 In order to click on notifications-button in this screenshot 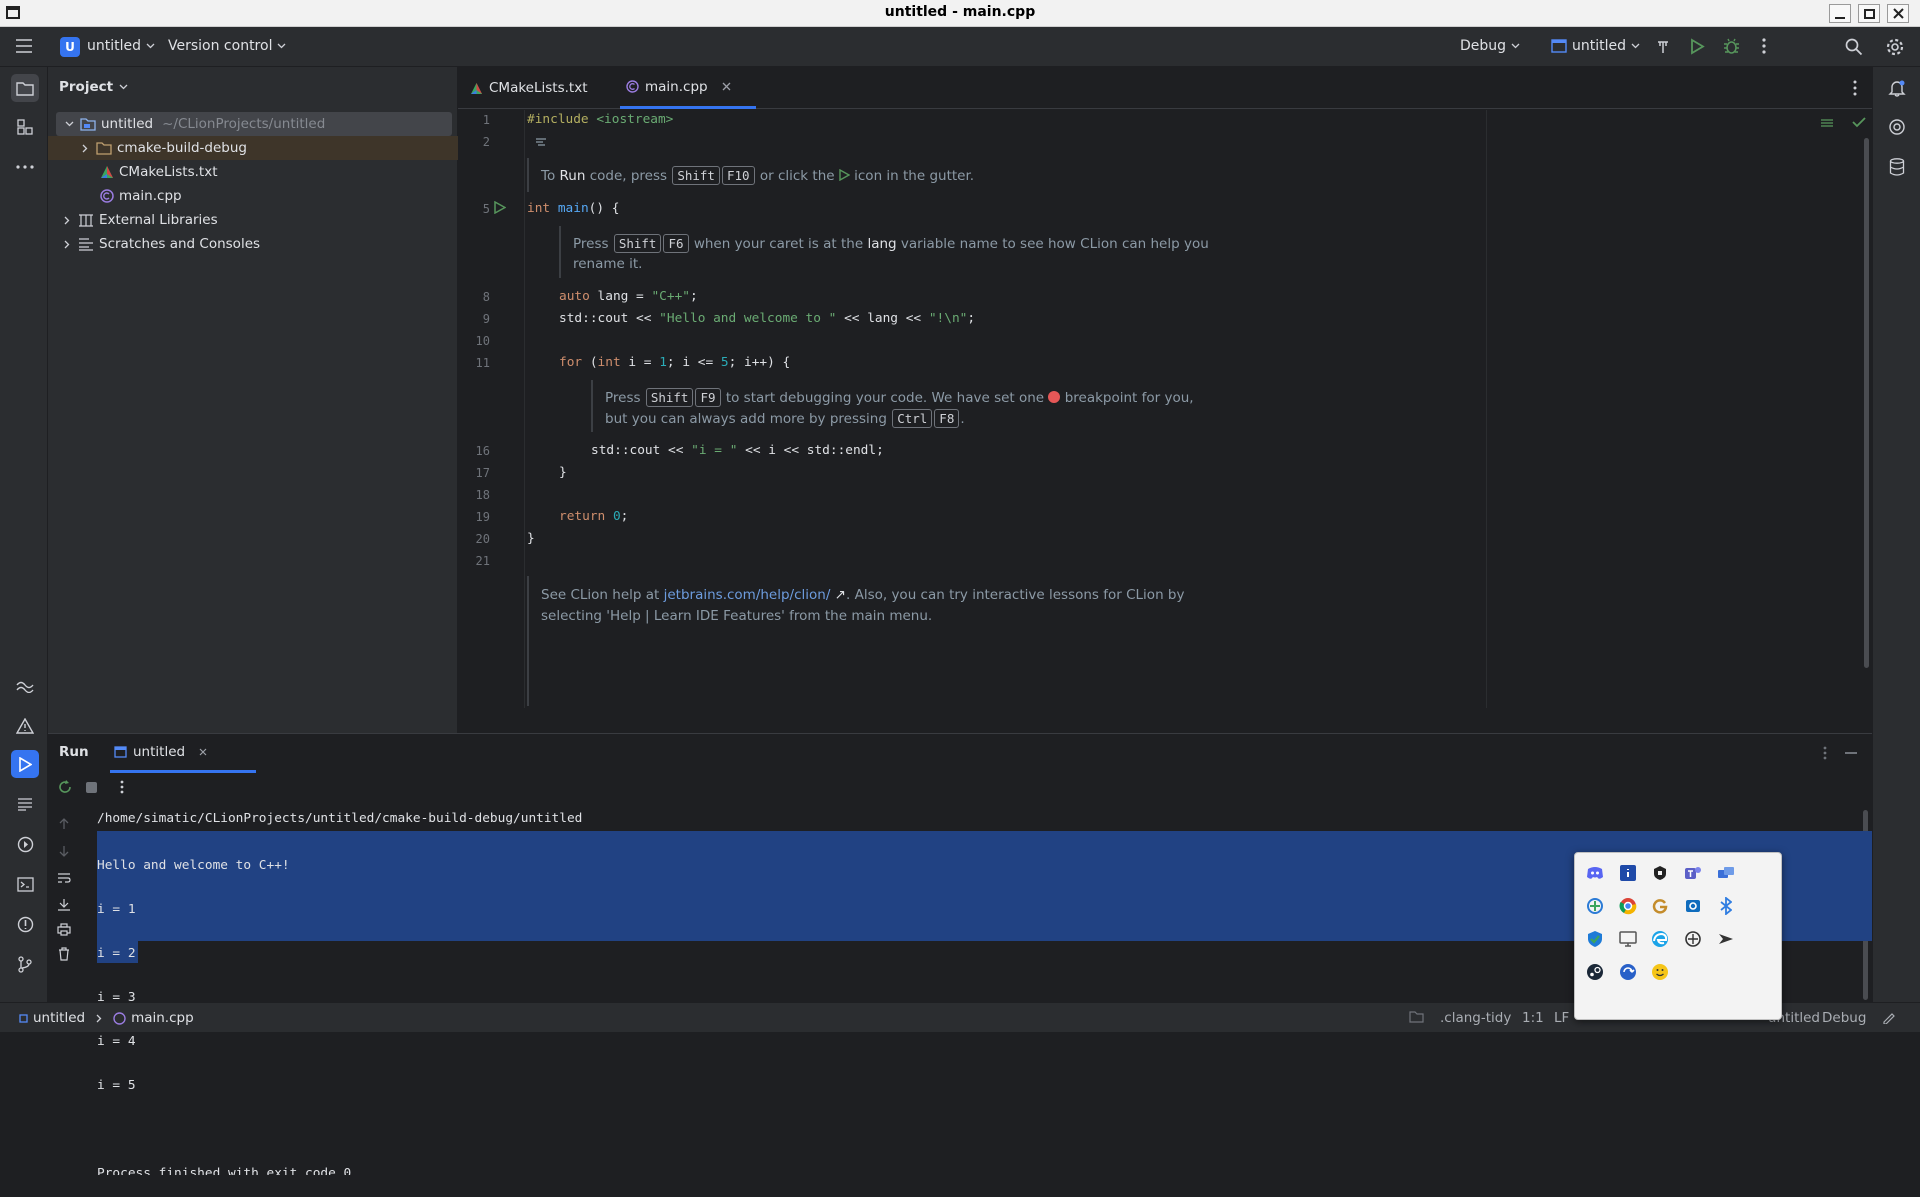, I will do `click(1897, 88)`.